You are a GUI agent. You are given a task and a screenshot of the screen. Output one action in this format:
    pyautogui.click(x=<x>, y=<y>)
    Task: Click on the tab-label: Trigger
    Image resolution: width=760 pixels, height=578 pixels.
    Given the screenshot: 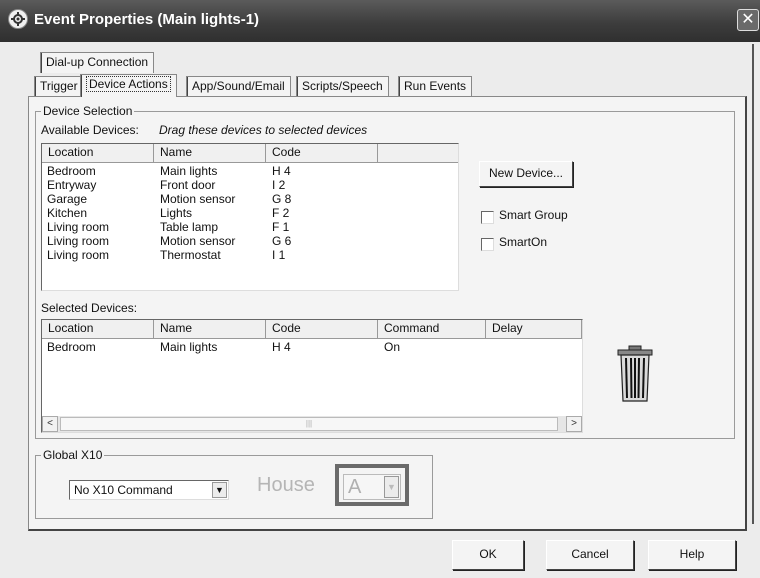 What is the action you would take?
    pyautogui.click(x=59, y=86)
    